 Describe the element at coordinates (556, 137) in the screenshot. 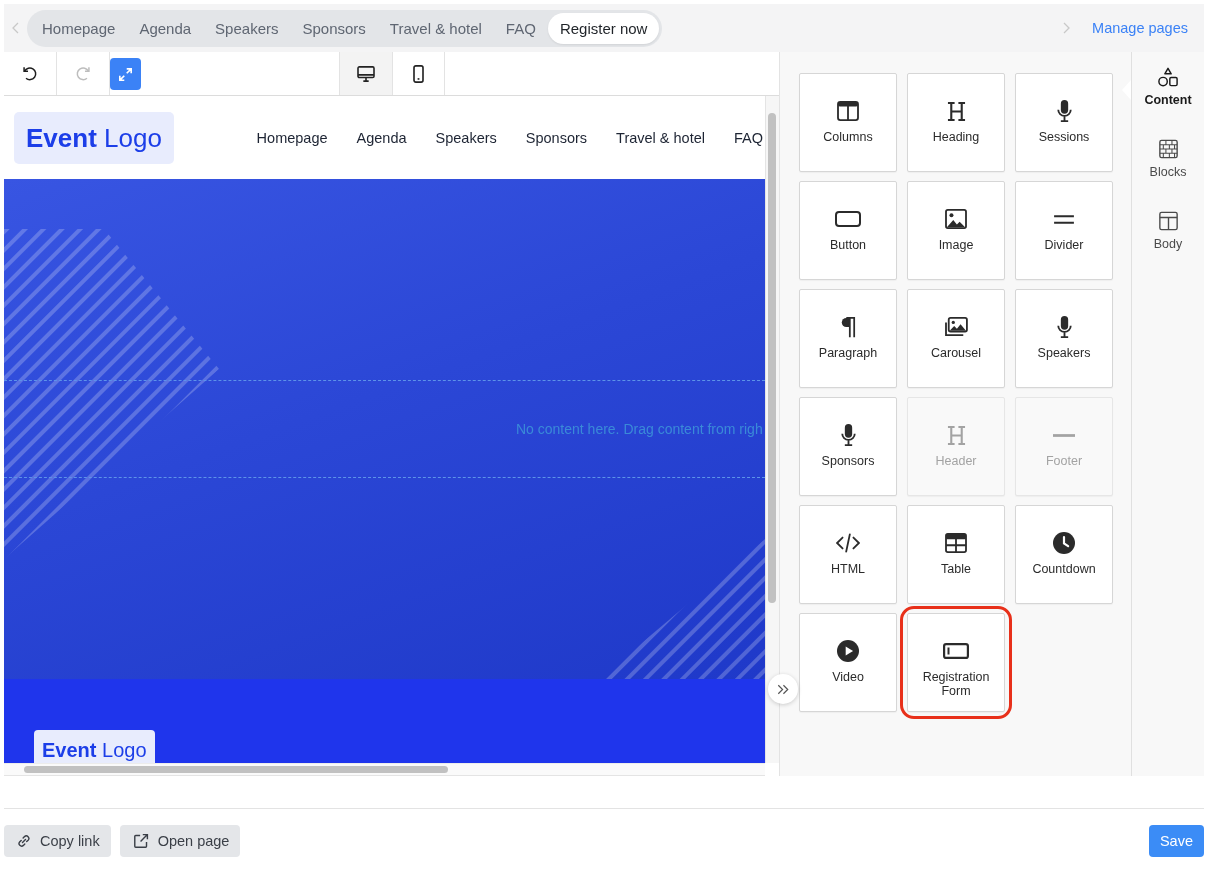

I see `preview-nav-link: Sponsors` at that location.